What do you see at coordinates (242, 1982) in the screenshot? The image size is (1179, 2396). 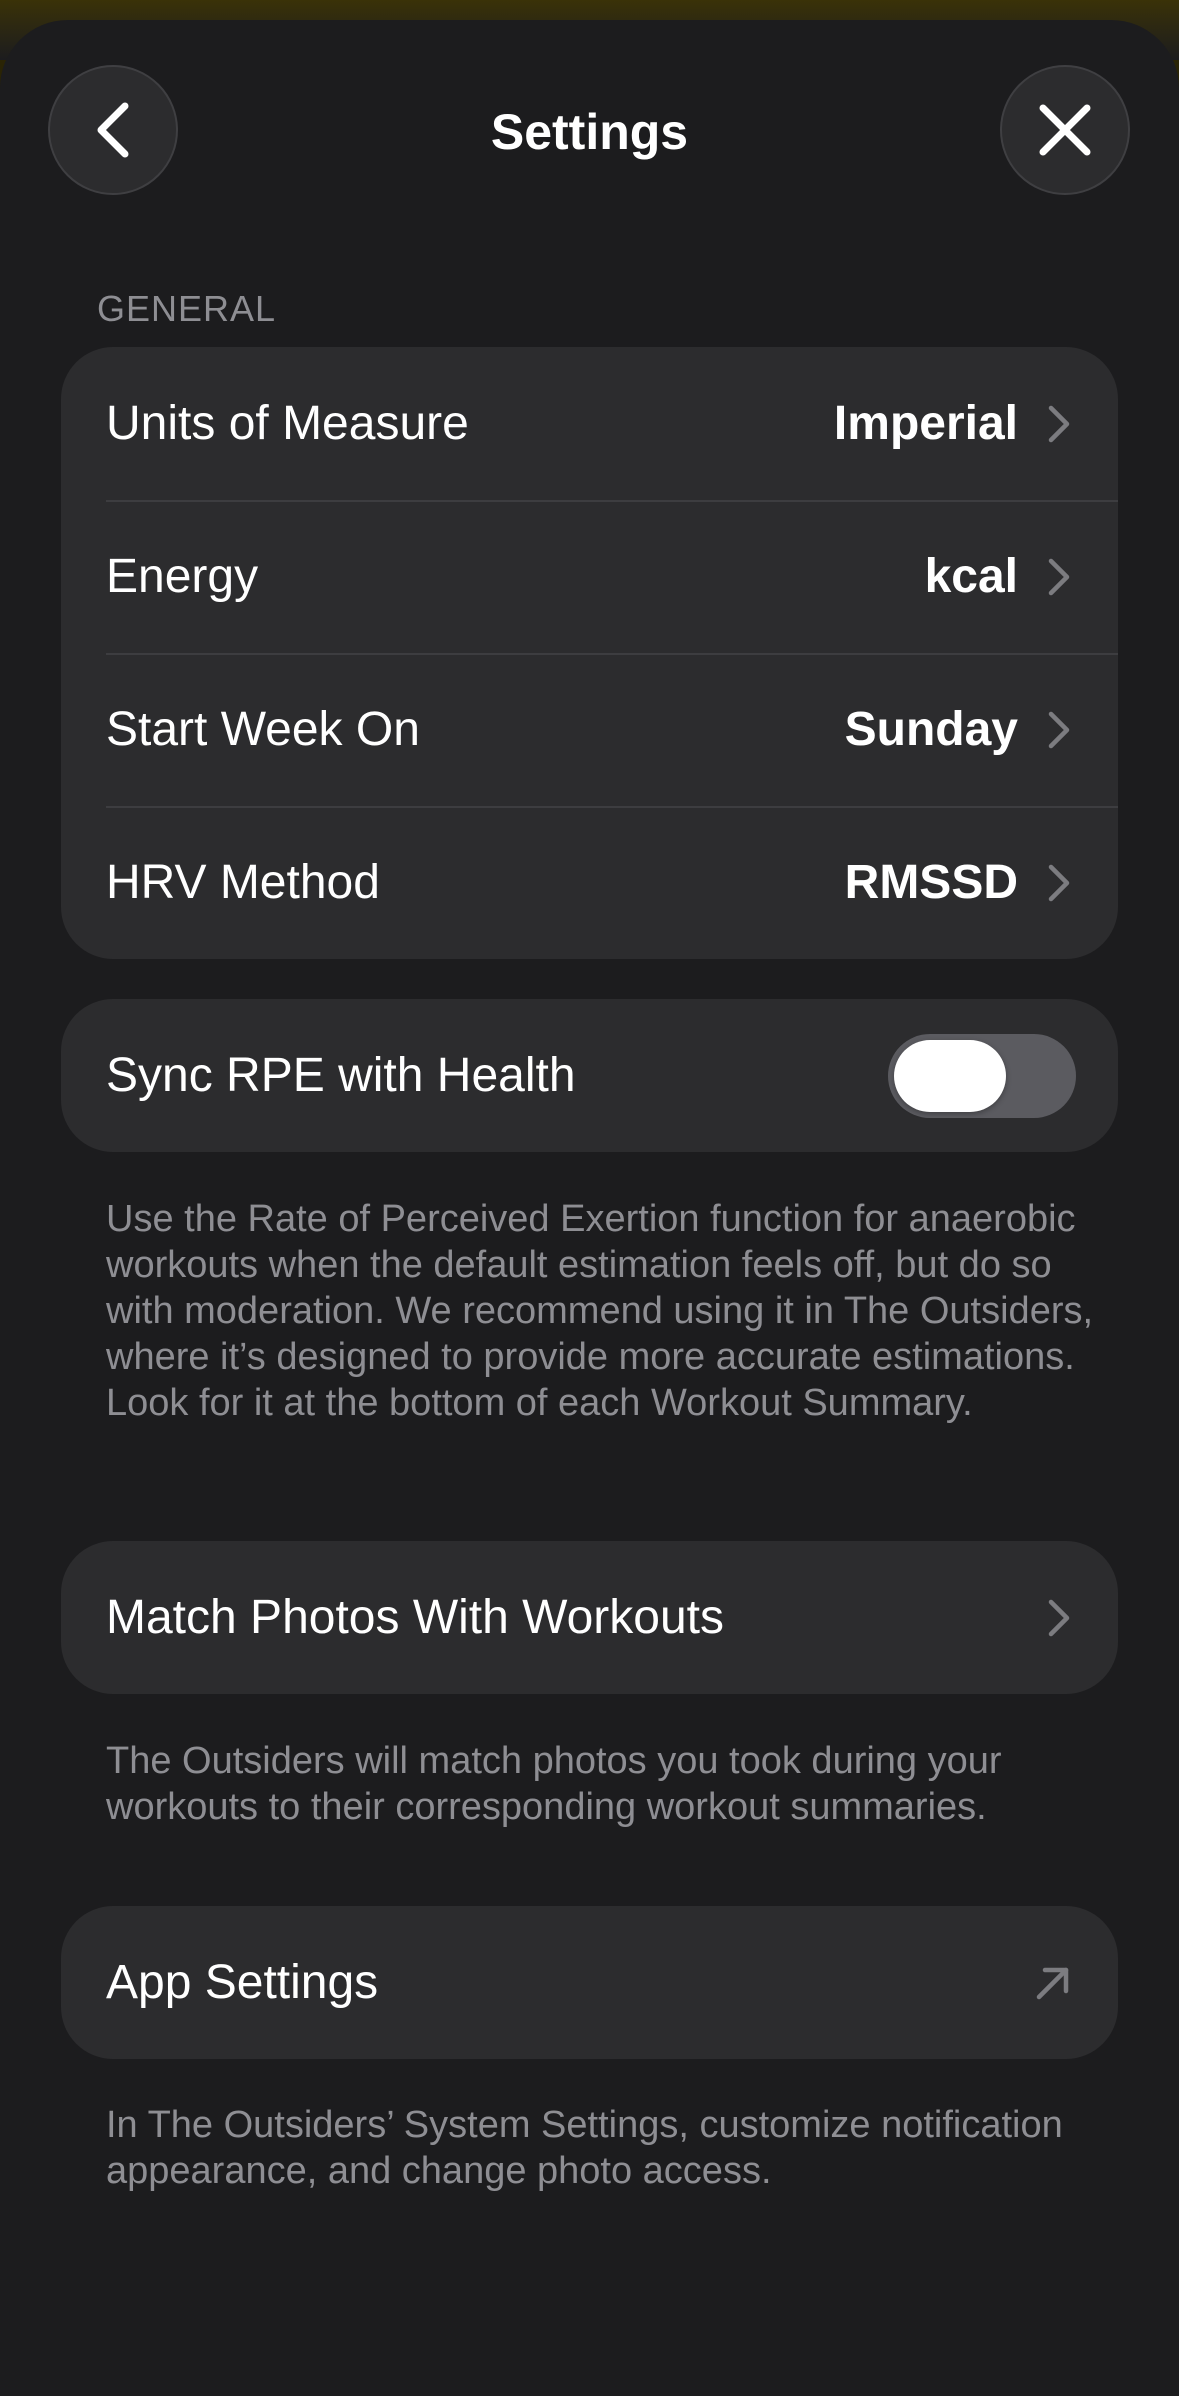 I see `row-label: App Settings` at bounding box center [242, 1982].